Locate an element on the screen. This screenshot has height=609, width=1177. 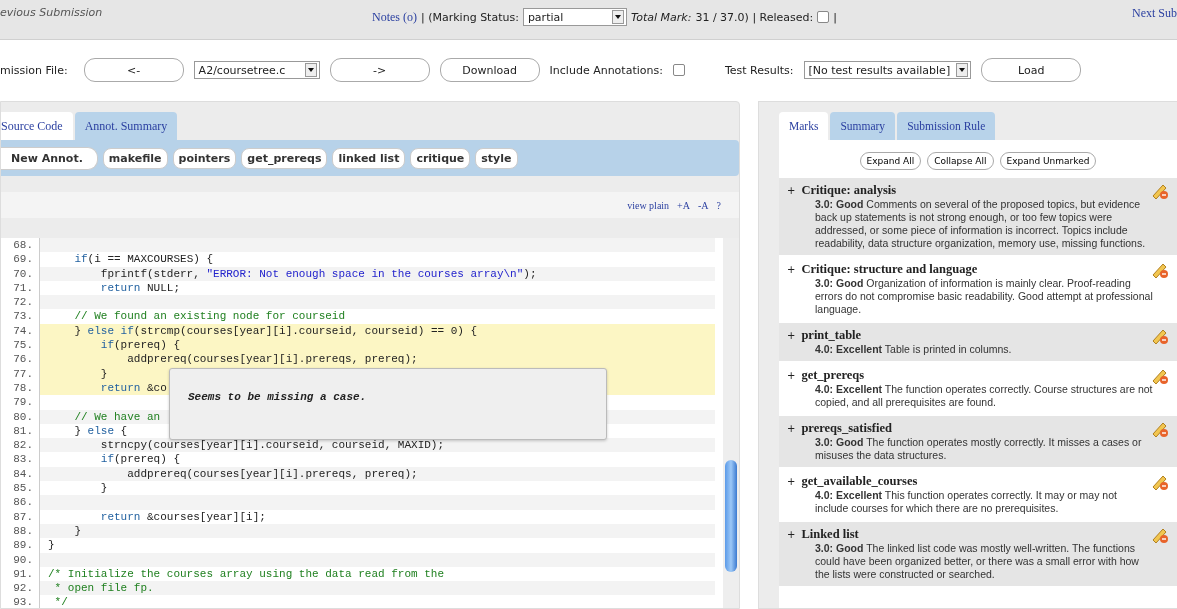
view-option-link: ? is located at coordinates (718, 205).